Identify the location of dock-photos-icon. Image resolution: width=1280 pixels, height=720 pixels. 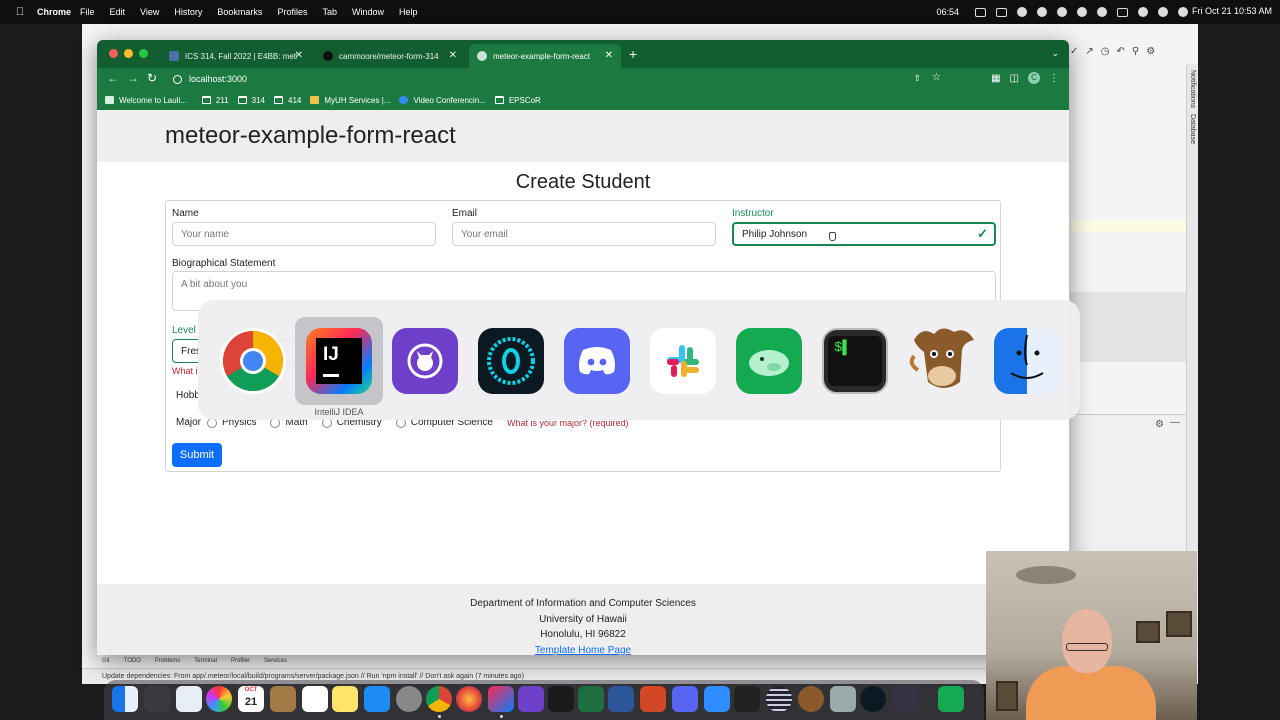
(219, 699).